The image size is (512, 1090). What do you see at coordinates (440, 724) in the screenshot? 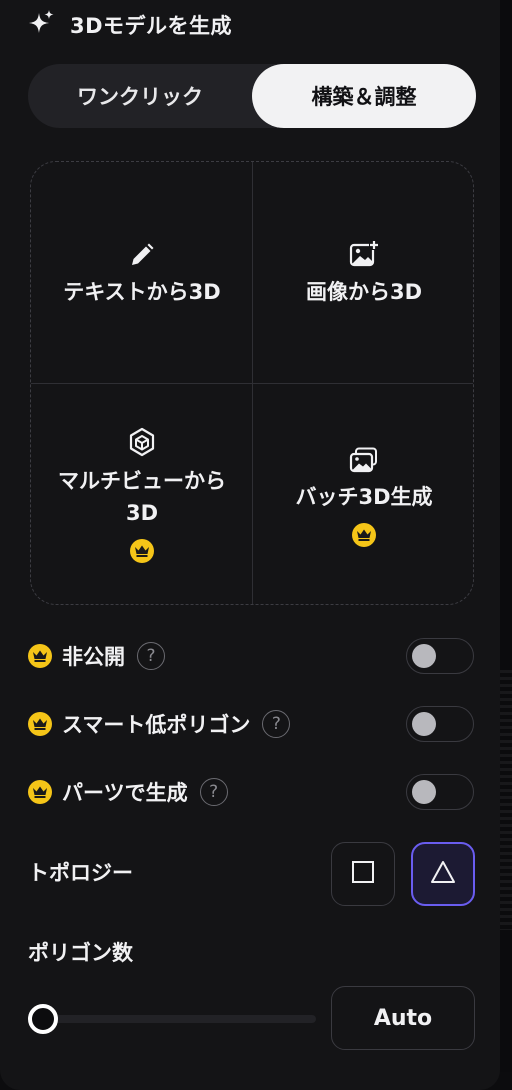
I see `smart-low-poly-toggle` at bounding box center [440, 724].